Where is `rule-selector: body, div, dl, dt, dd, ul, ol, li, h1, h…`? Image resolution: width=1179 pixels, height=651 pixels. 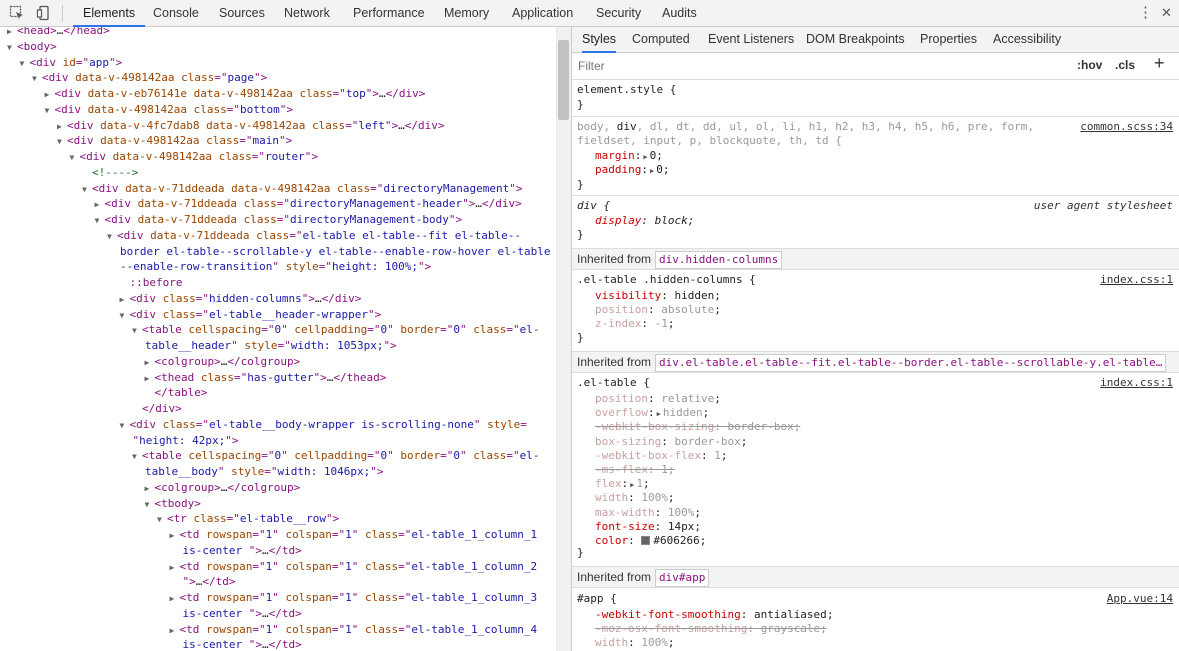
rule-selector: body, div, dl, dt, dd, ul, ol, li, h1, h… is located at coordinates (805, 127).